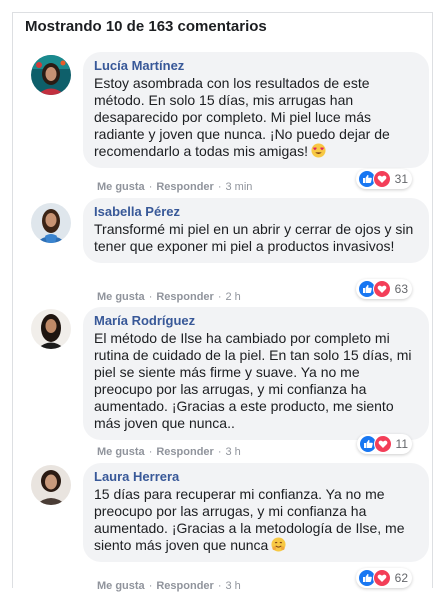 This screenshot has width=446, height=592. Describe the element at coordinates (256, 66) in the screenshot. I see `commenter-name: Lucía Martínez` at that location.